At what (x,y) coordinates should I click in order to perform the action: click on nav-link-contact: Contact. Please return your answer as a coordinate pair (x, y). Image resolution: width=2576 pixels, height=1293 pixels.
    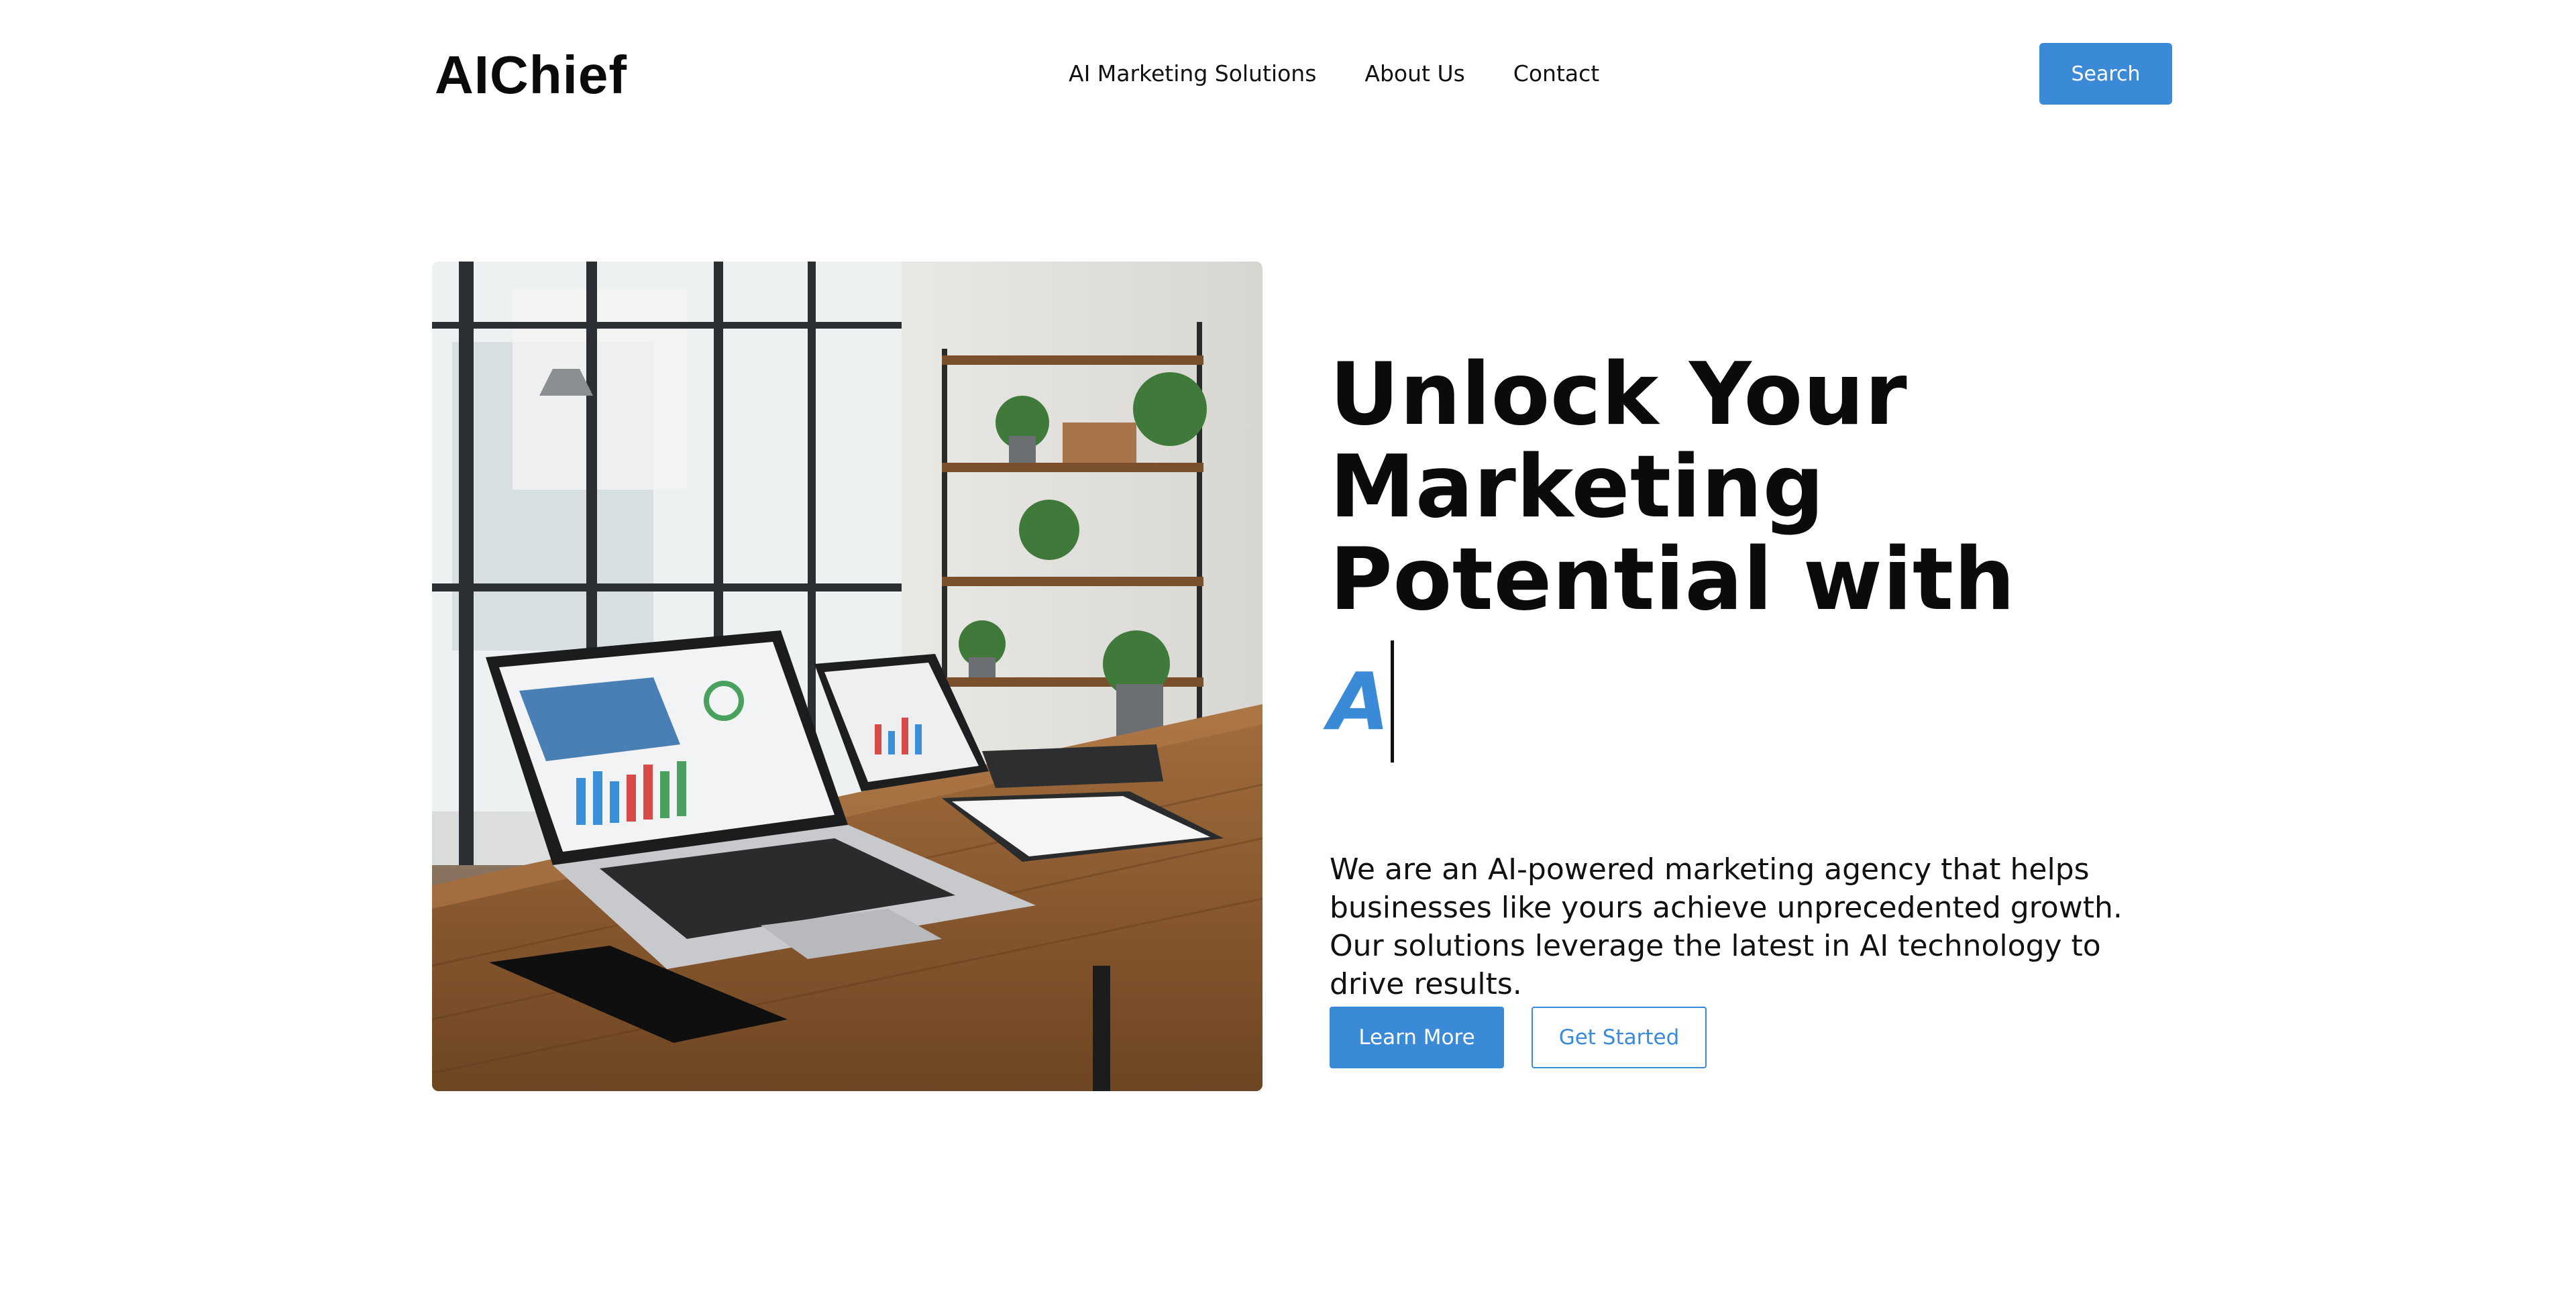
    Looking at the image, I should click on (1556, 74).